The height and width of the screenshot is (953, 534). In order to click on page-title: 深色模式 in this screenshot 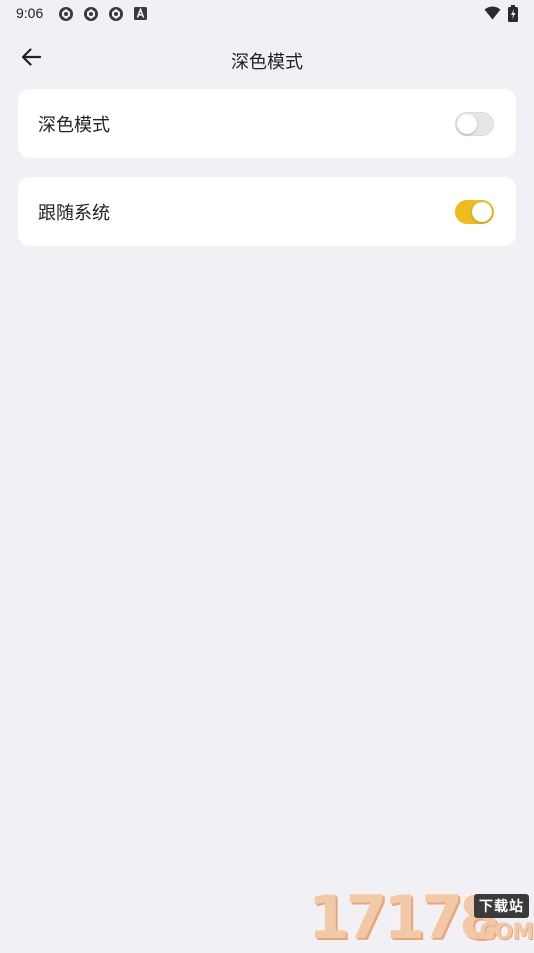, I will do `click(267, 62)`.